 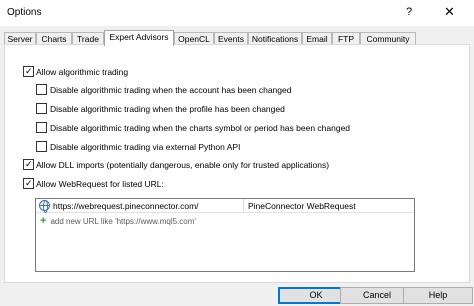 What do you see at coordinates (82, 72) in the screenshot?
I see `allow-algo-trading-label: Allow algorithmic trading` at bounding box center [82, 72].